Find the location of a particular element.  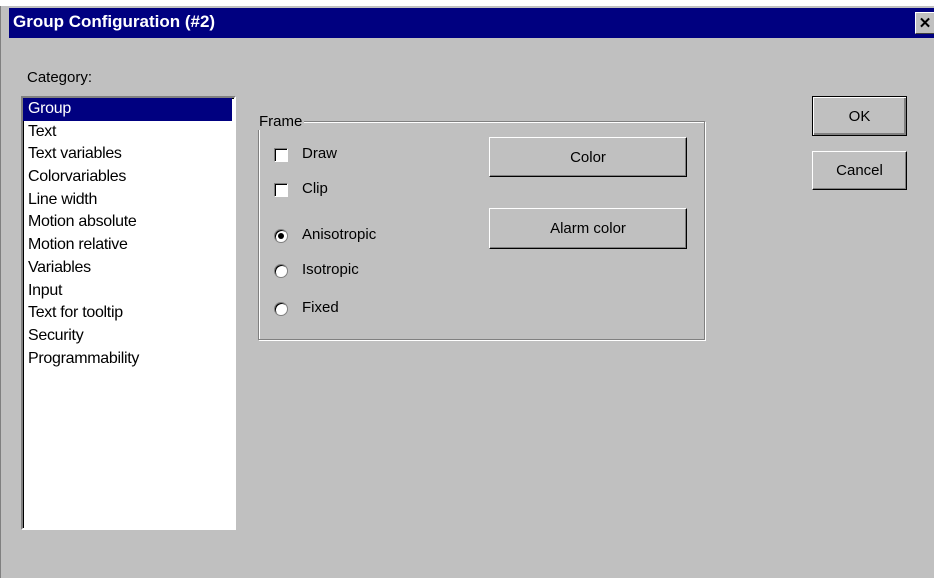

radio-selected-dot is located at coordinates (281, 236).